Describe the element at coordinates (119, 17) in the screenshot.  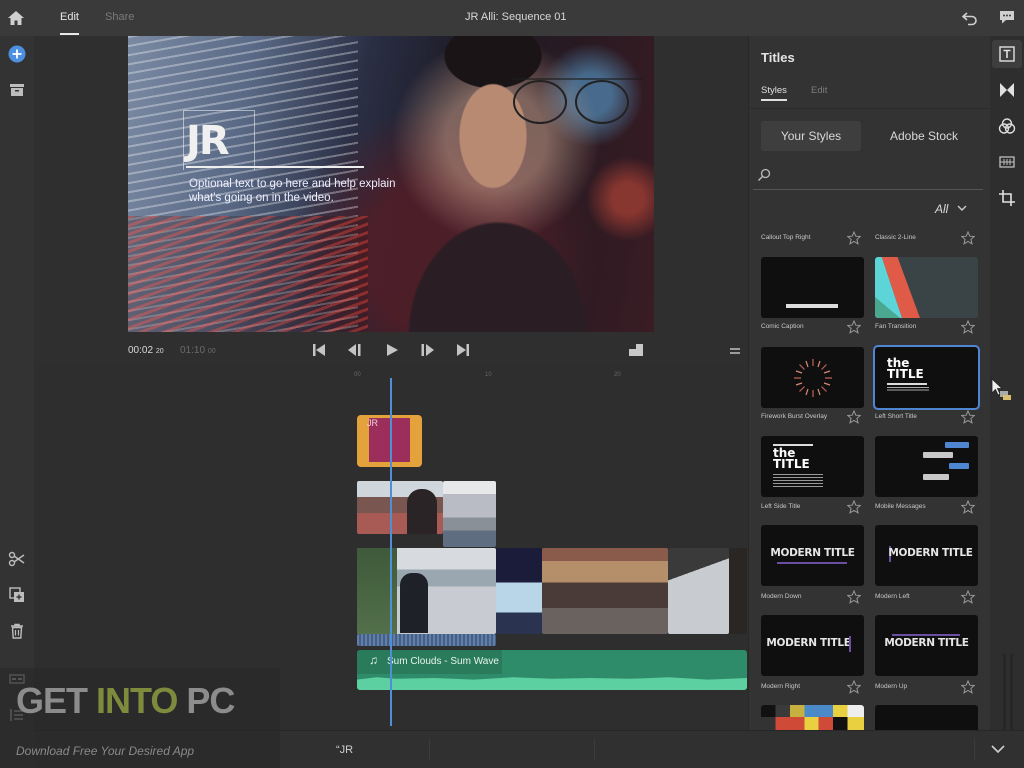
I see `tab-share: Share` at that location.